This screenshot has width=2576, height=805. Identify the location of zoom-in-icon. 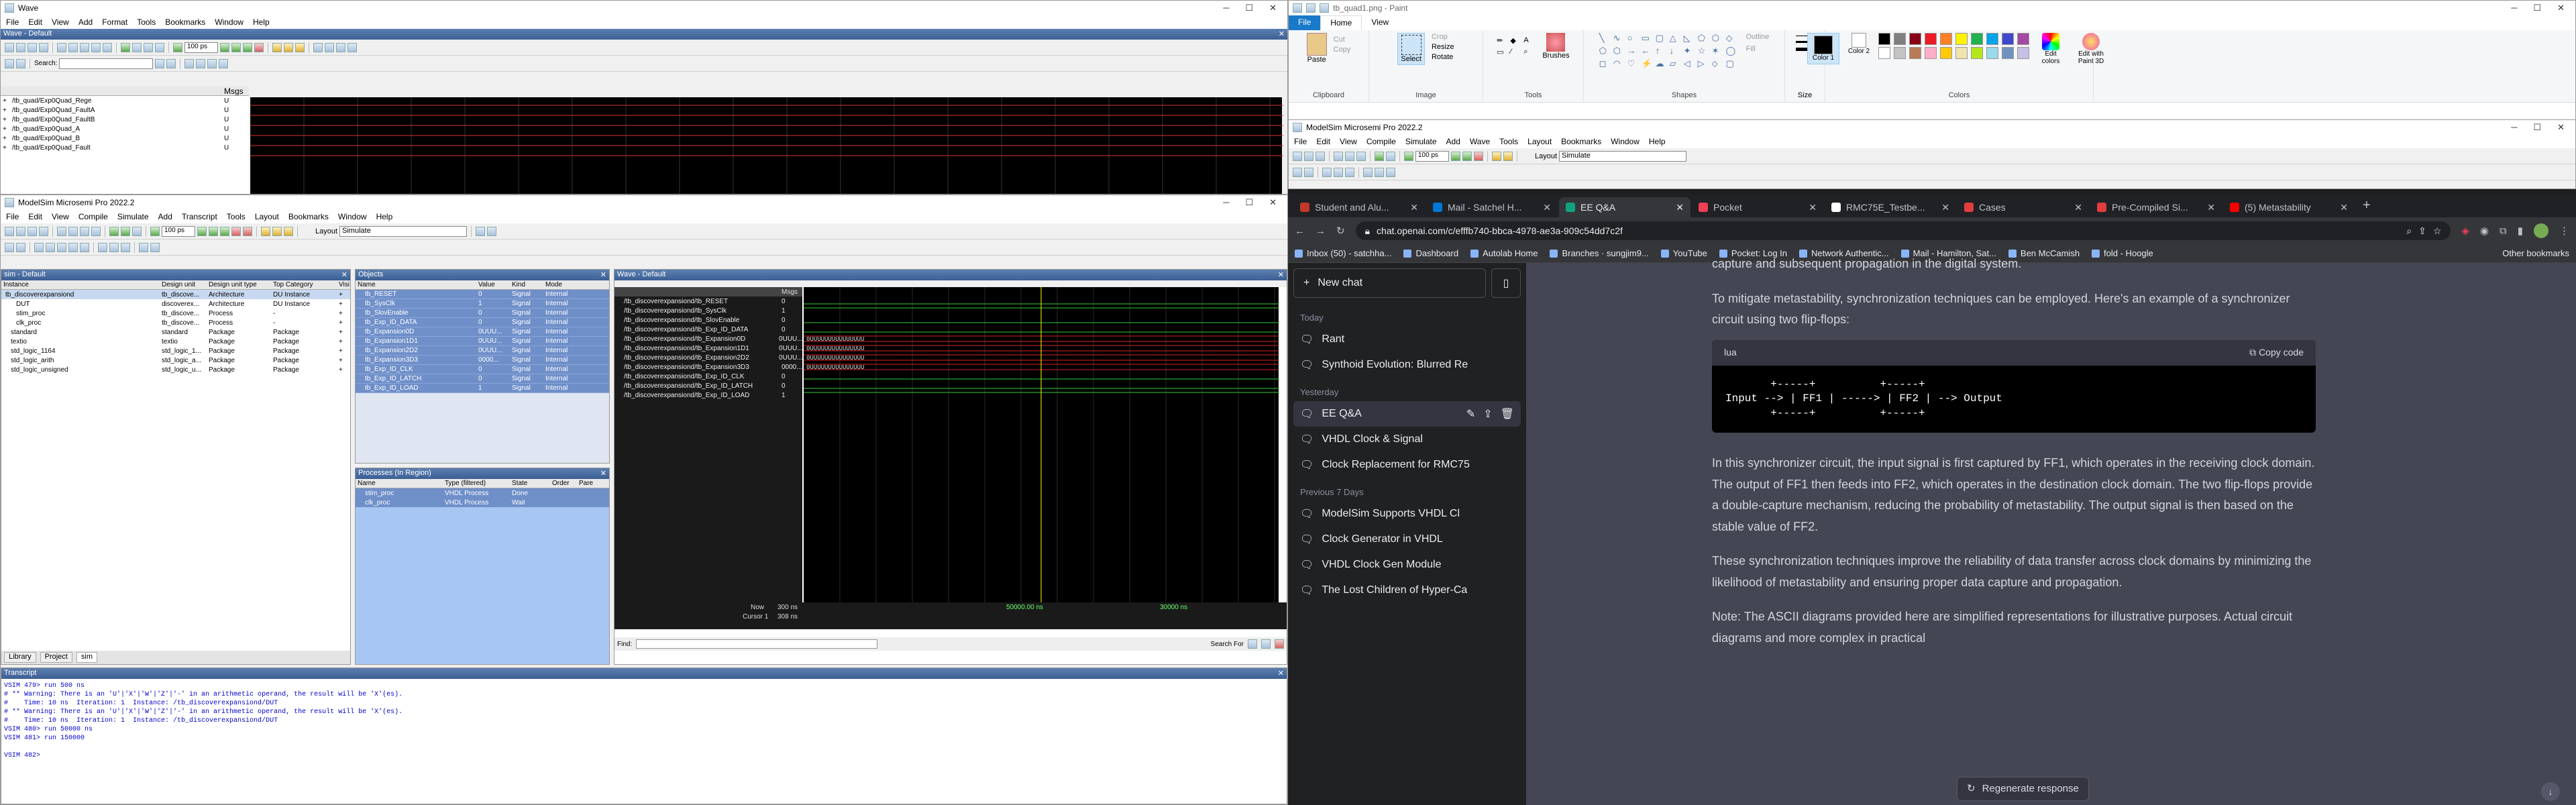
(61, 247).